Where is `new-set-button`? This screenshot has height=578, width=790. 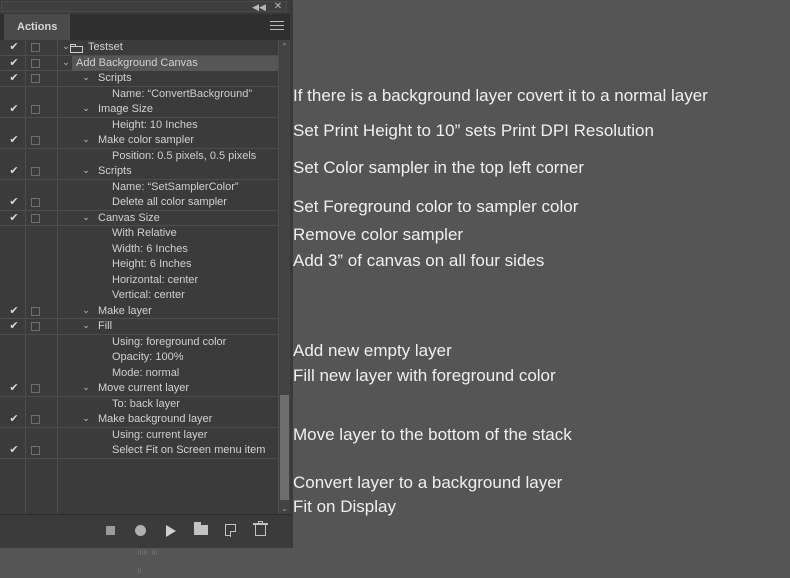 new-set-button is located at coordinates (201, 530).